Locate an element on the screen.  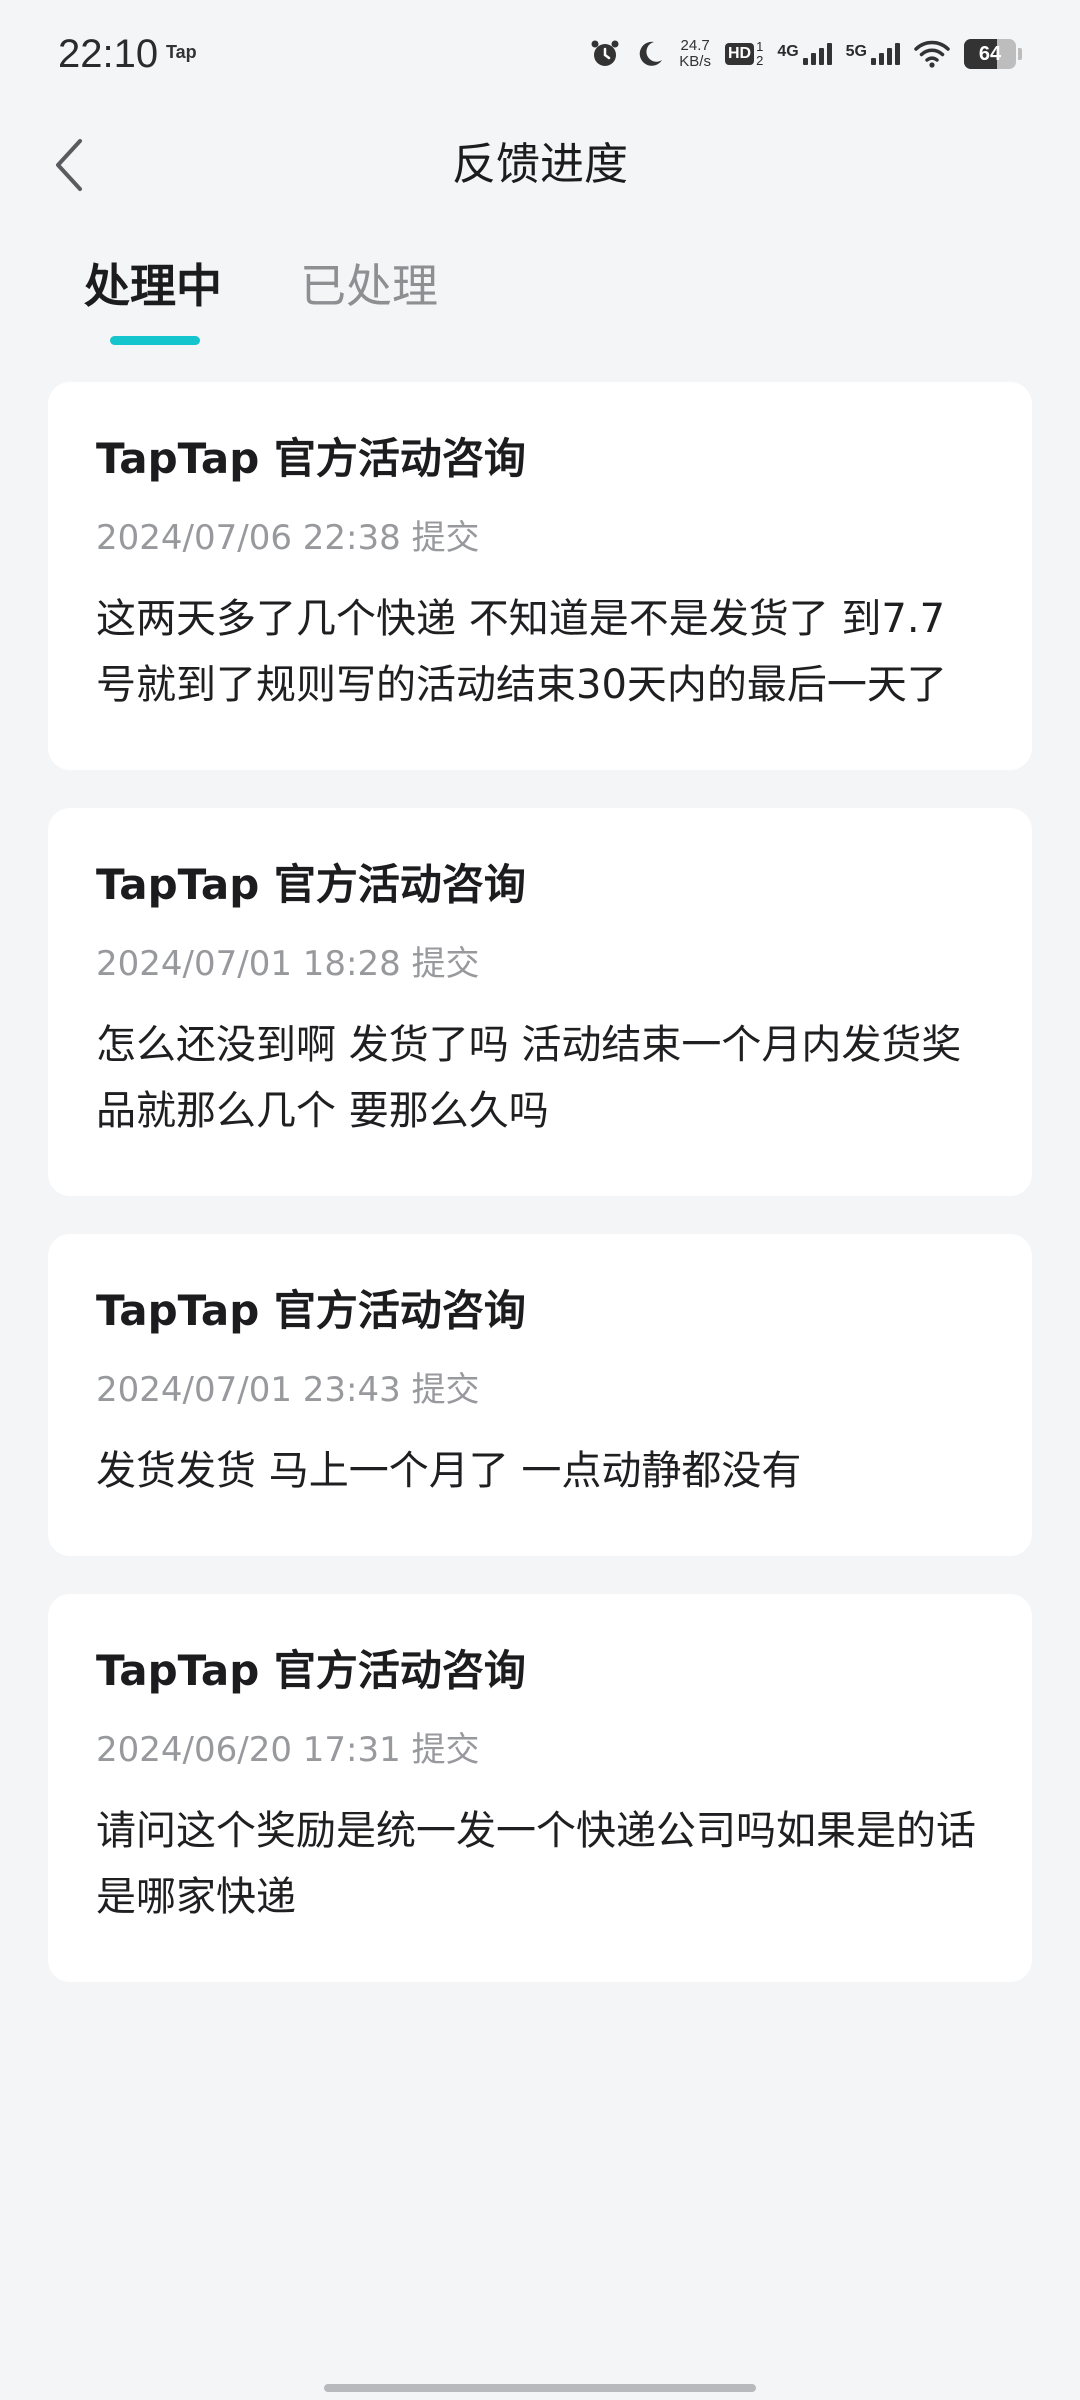
battery-level: 64 is located at coordinates (990, 53).